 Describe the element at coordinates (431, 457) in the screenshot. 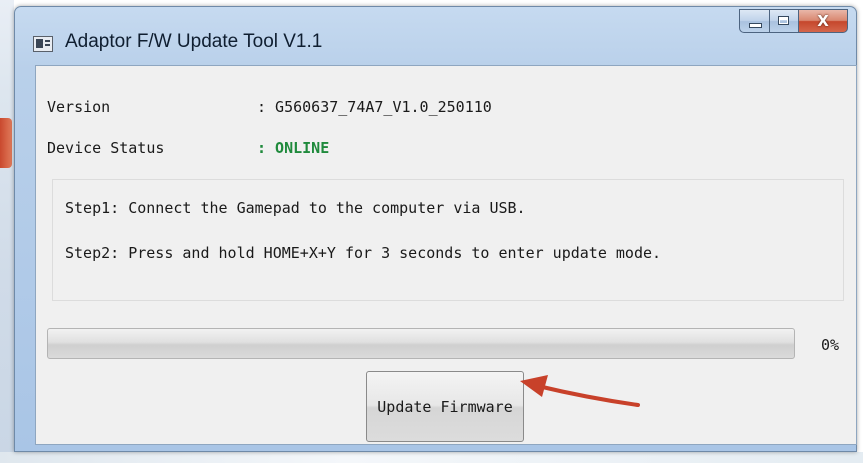

I see `desktop-background-bottom` at that location.